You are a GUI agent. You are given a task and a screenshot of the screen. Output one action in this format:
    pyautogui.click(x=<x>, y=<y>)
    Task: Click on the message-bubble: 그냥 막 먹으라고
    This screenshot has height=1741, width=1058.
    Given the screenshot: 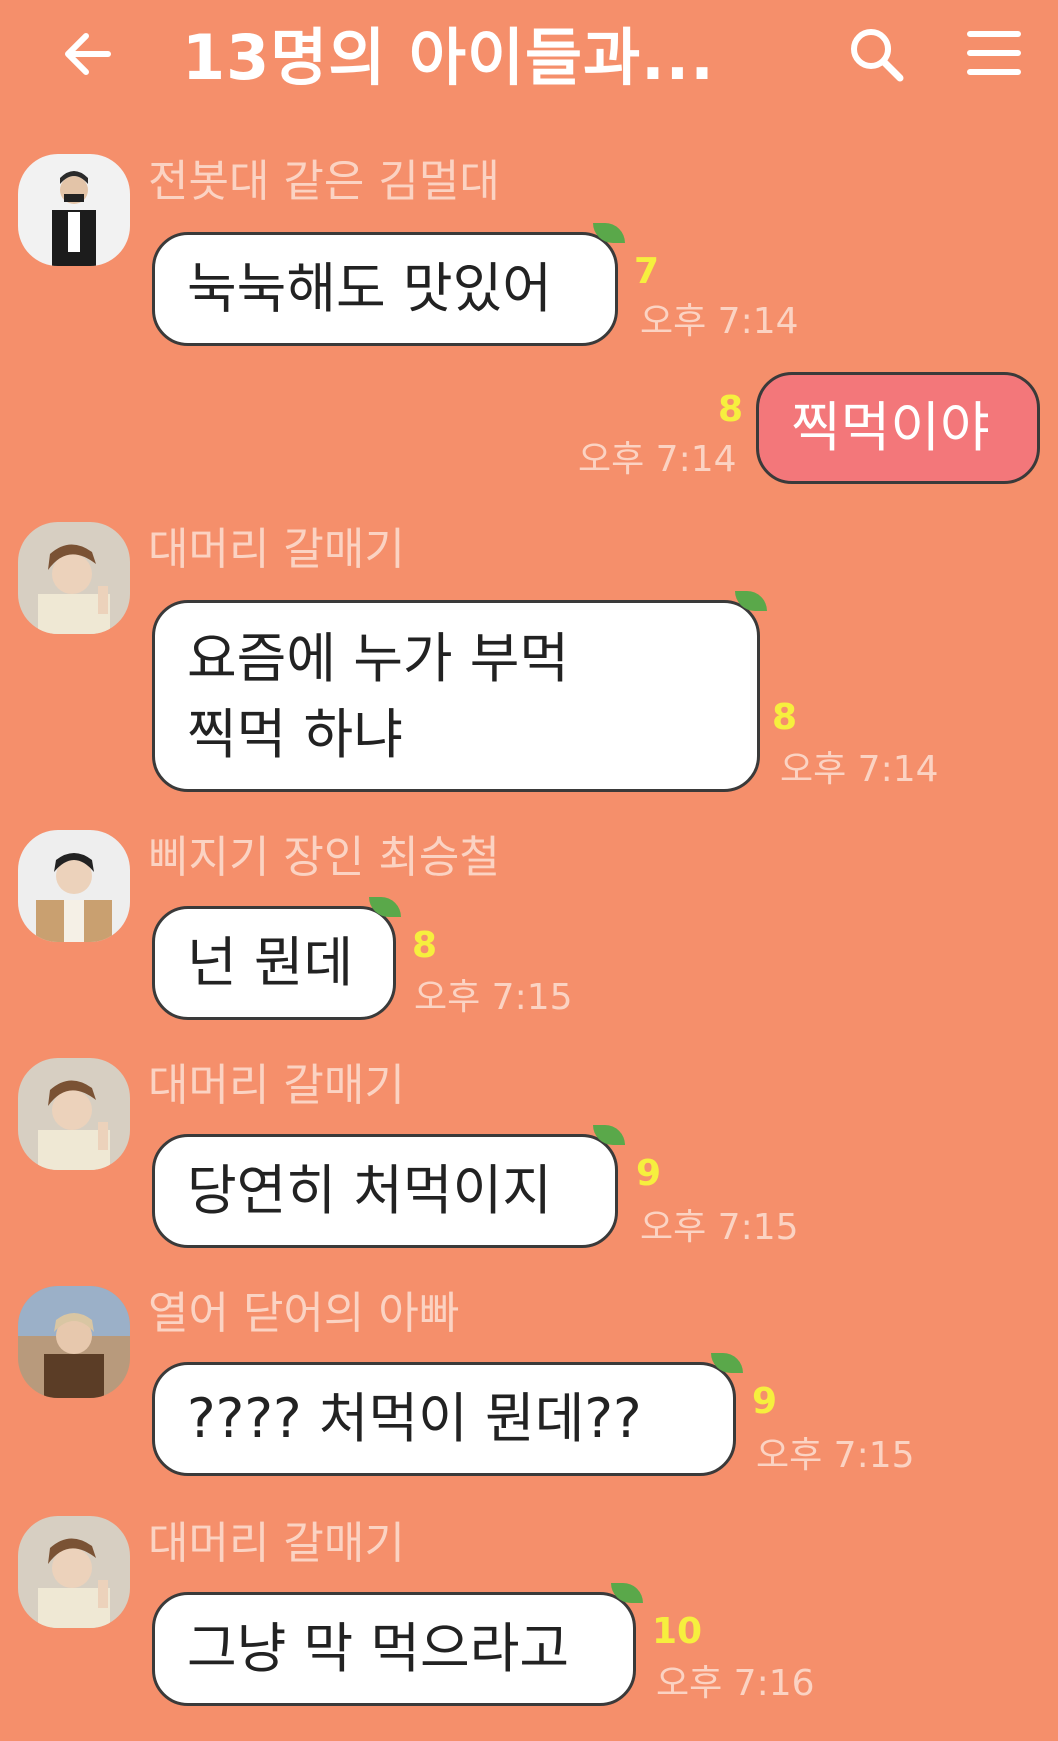 What is the action you would take?
    pyautogui.click(x=397, y=1644)
    